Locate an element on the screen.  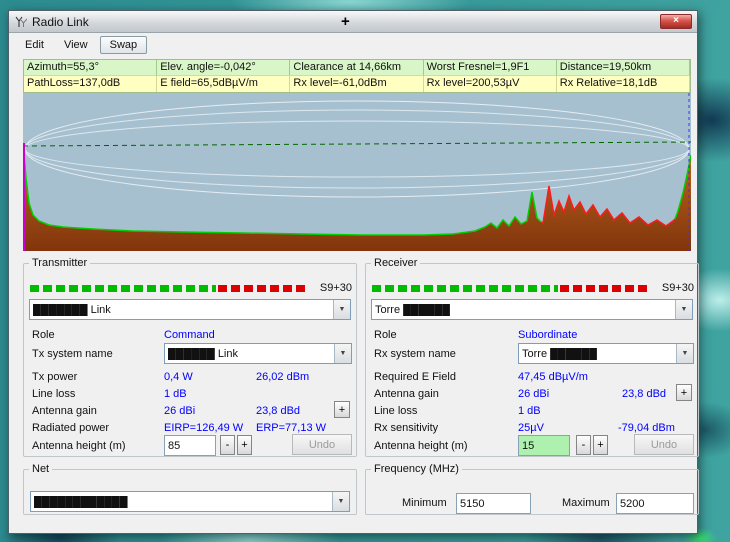
tx-radiated-power-label: Radiated power is located at coordinates (71, 428).